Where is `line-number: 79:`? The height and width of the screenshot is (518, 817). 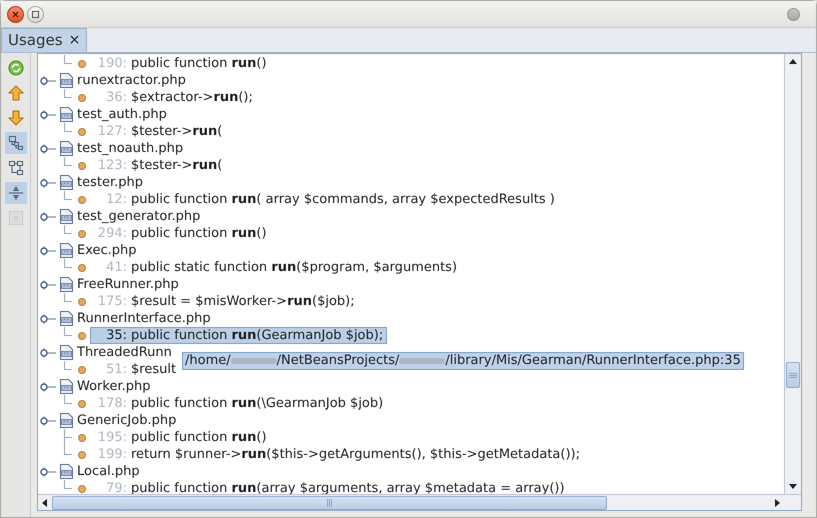
line-number: 79: is located at coordinates (116, 487).